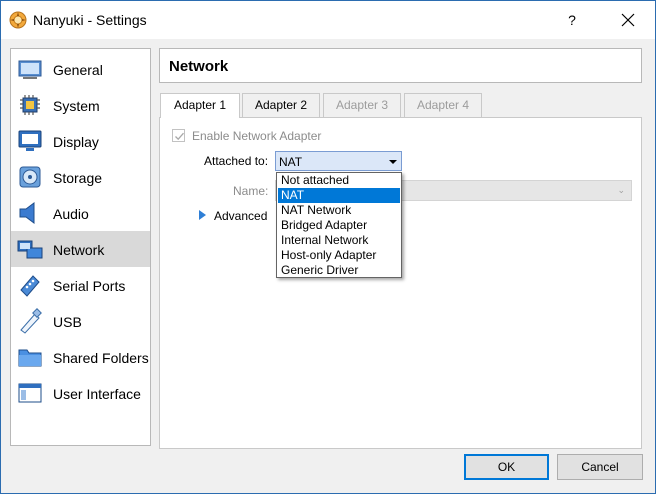  What do you see at coordinates (339, 180) in the screenshot?
I see `dropdown-option-not-attached: Not attached` at bounding box center [339, 180].